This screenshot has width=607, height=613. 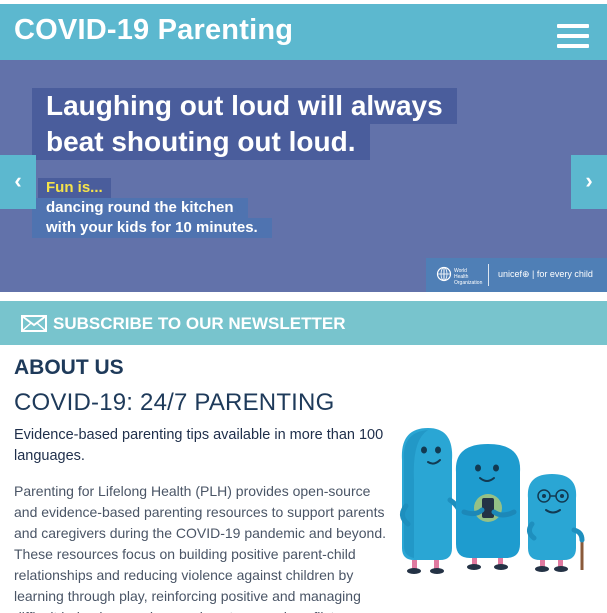 I want to click on newsletter-subscribe-button: SUBSCRIBE TO OUR NEWSLETTER, so click(x=303, y=323).